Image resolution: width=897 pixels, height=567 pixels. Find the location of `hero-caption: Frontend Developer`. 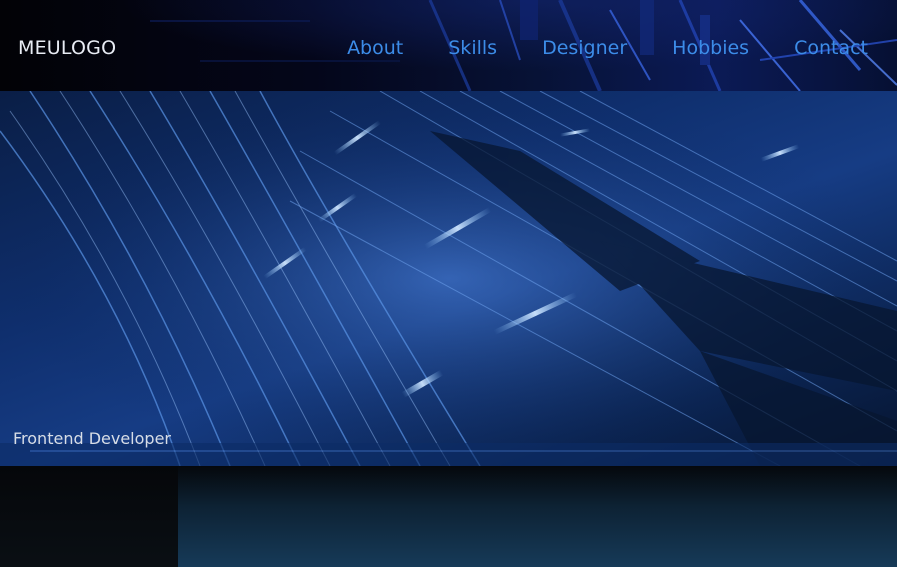

hero-caption: Frontend Developer is located at coordinates (92, 438).